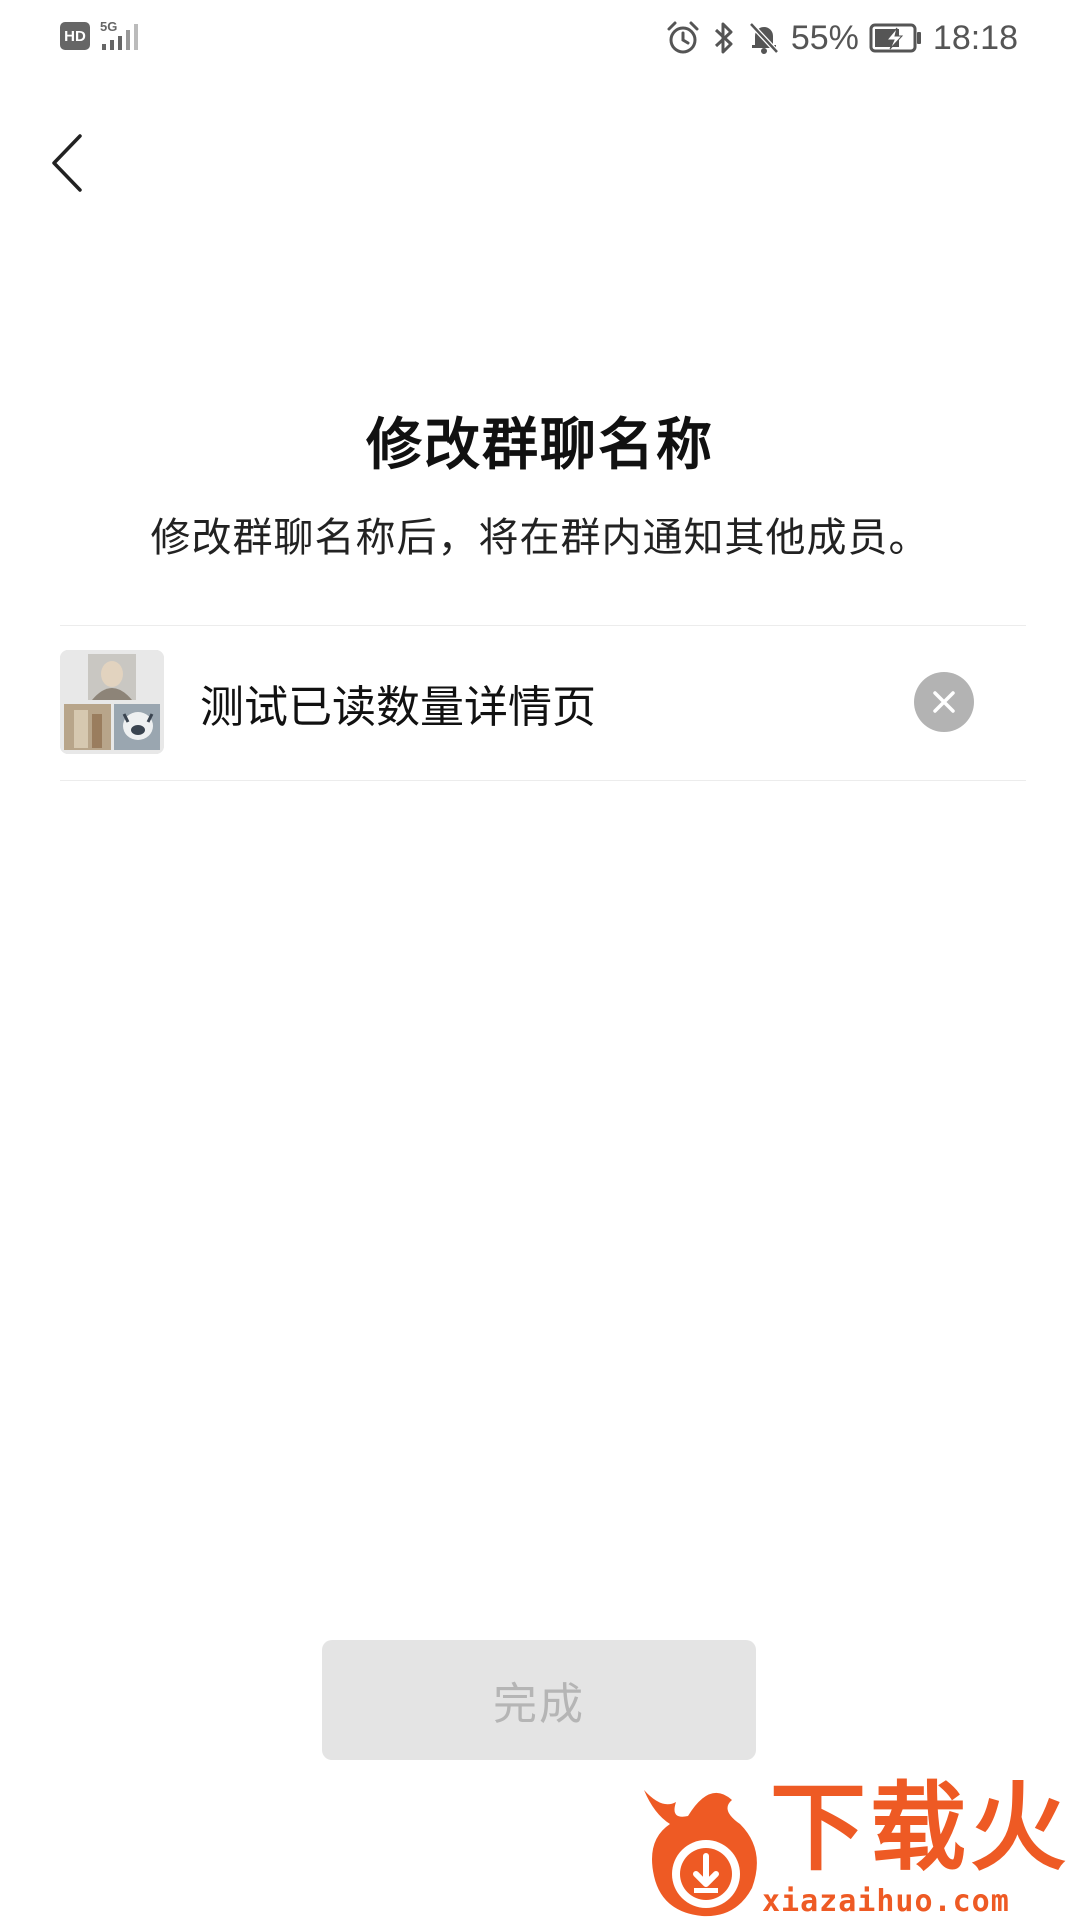 This screenshot has width=1080, height=1920. I want to click on hd-badge: HD, so click(75, 36).